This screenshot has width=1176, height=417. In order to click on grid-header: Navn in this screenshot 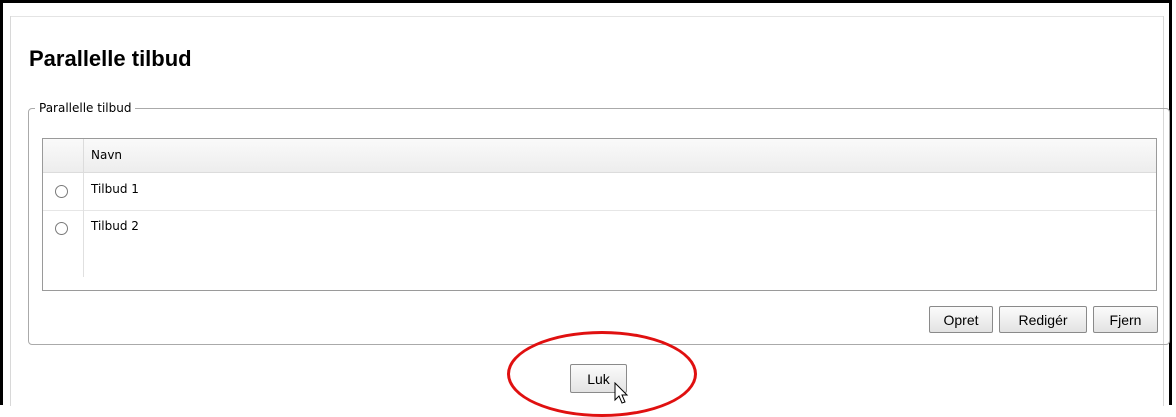, I will do `click(599, 156)`.